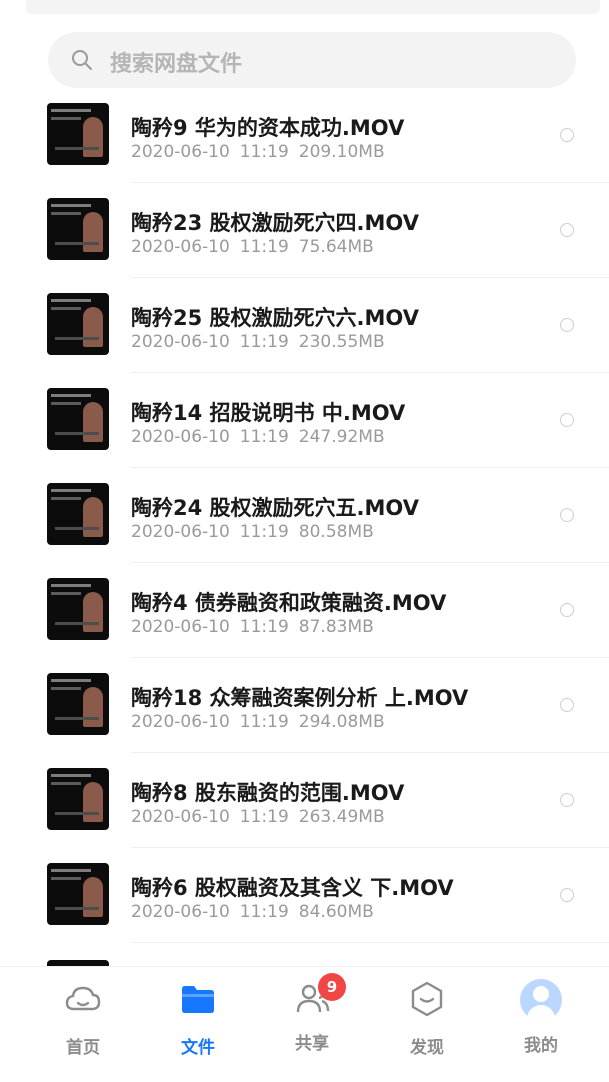 Image resolution: width=609 pixels, height=1082 pixels. Describe the element at coordinates (198, 1048) in the screenshot. I see `tab-files-label: 文件` at that location.